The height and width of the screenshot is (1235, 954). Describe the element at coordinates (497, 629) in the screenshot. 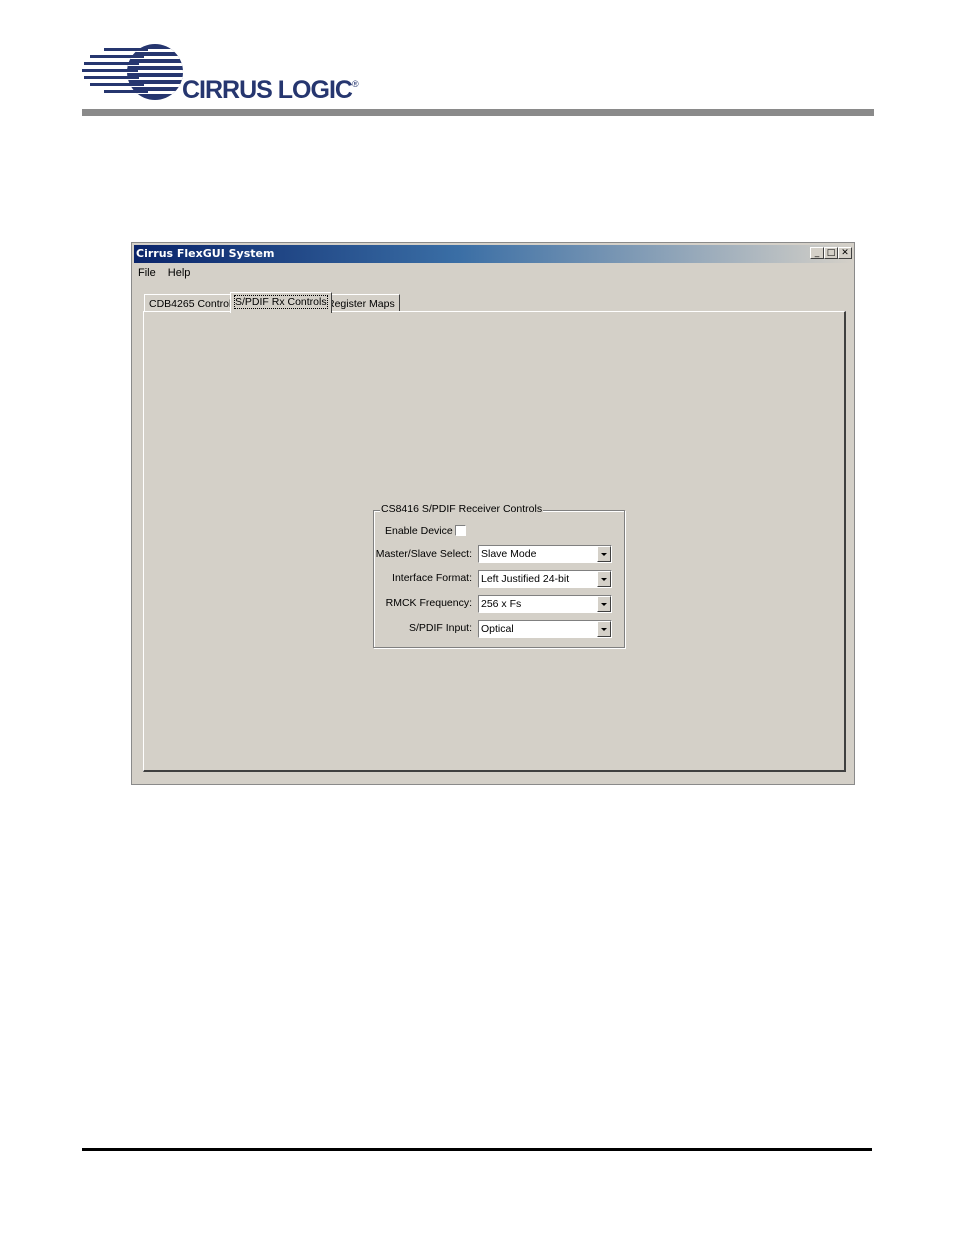

I see `spdif-input-value: Optical` at that location.